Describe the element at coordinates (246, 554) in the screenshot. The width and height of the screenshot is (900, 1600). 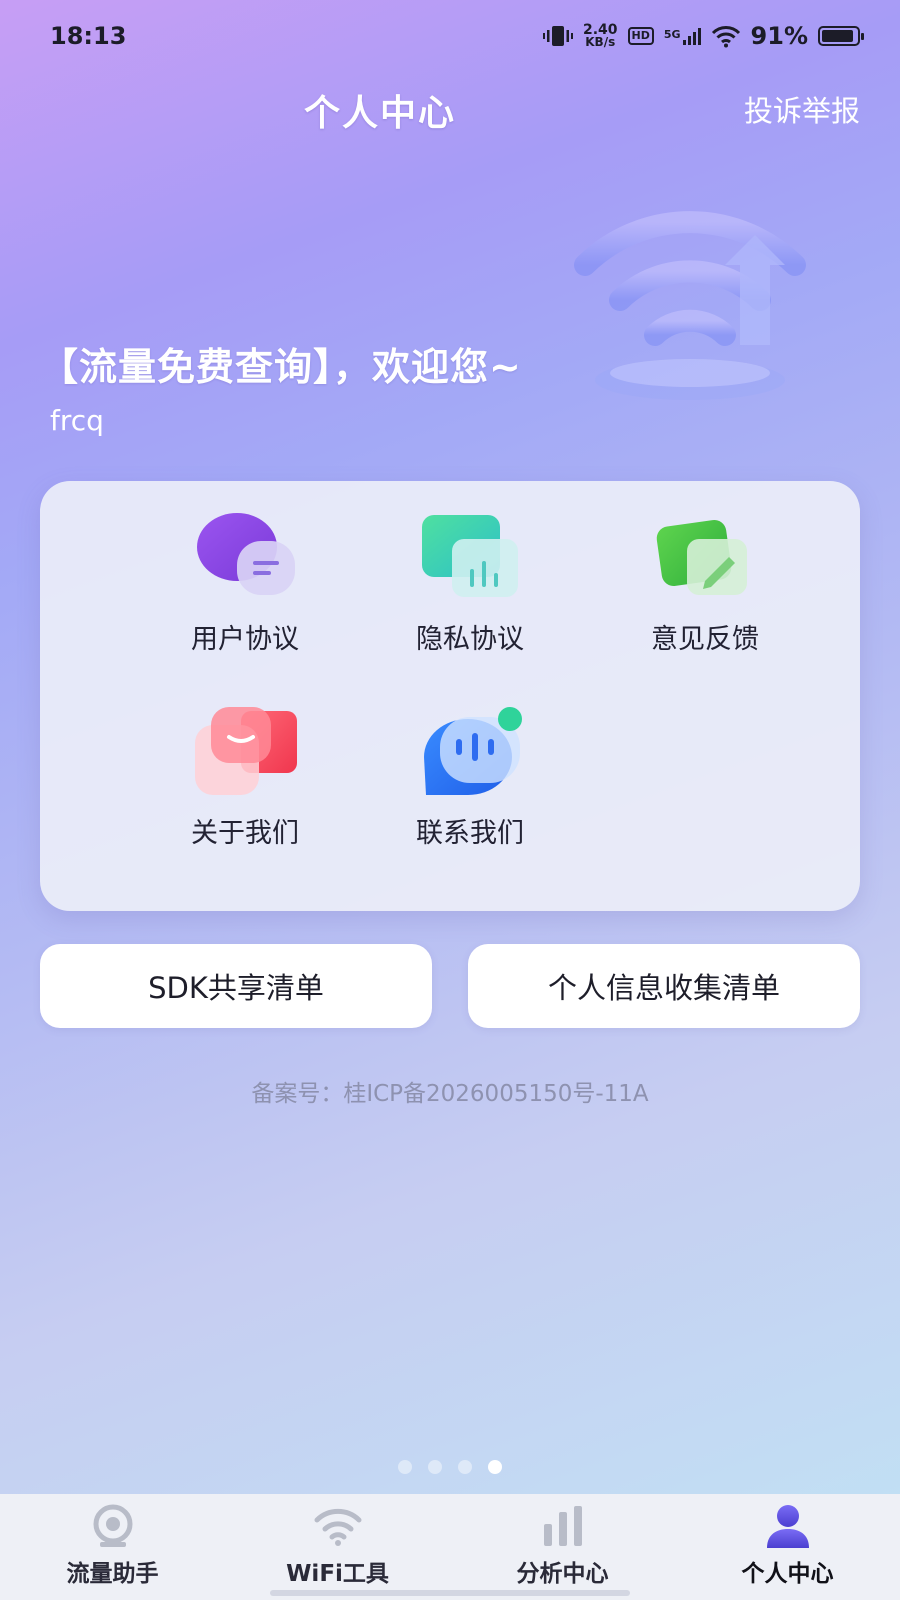
I see `chat-bubbles-icon` at that location.